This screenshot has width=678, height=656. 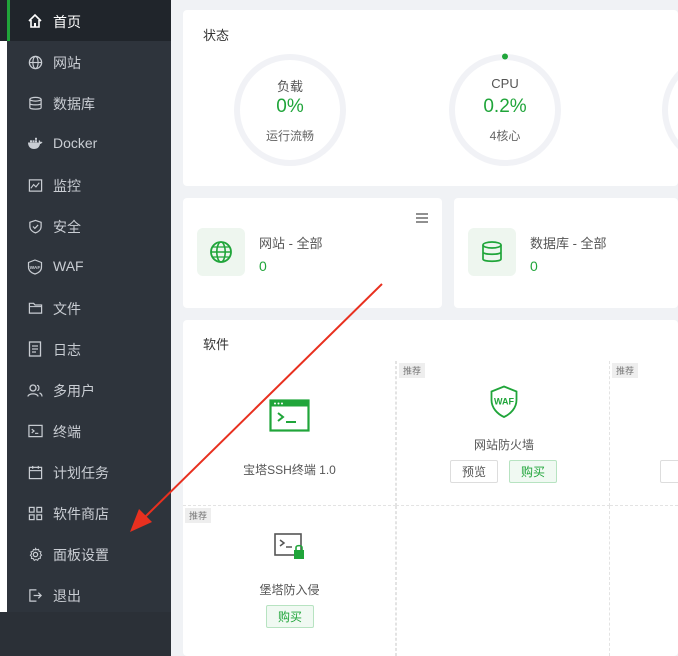 I want to click on software-item-empty, so click(x=503, y=581).